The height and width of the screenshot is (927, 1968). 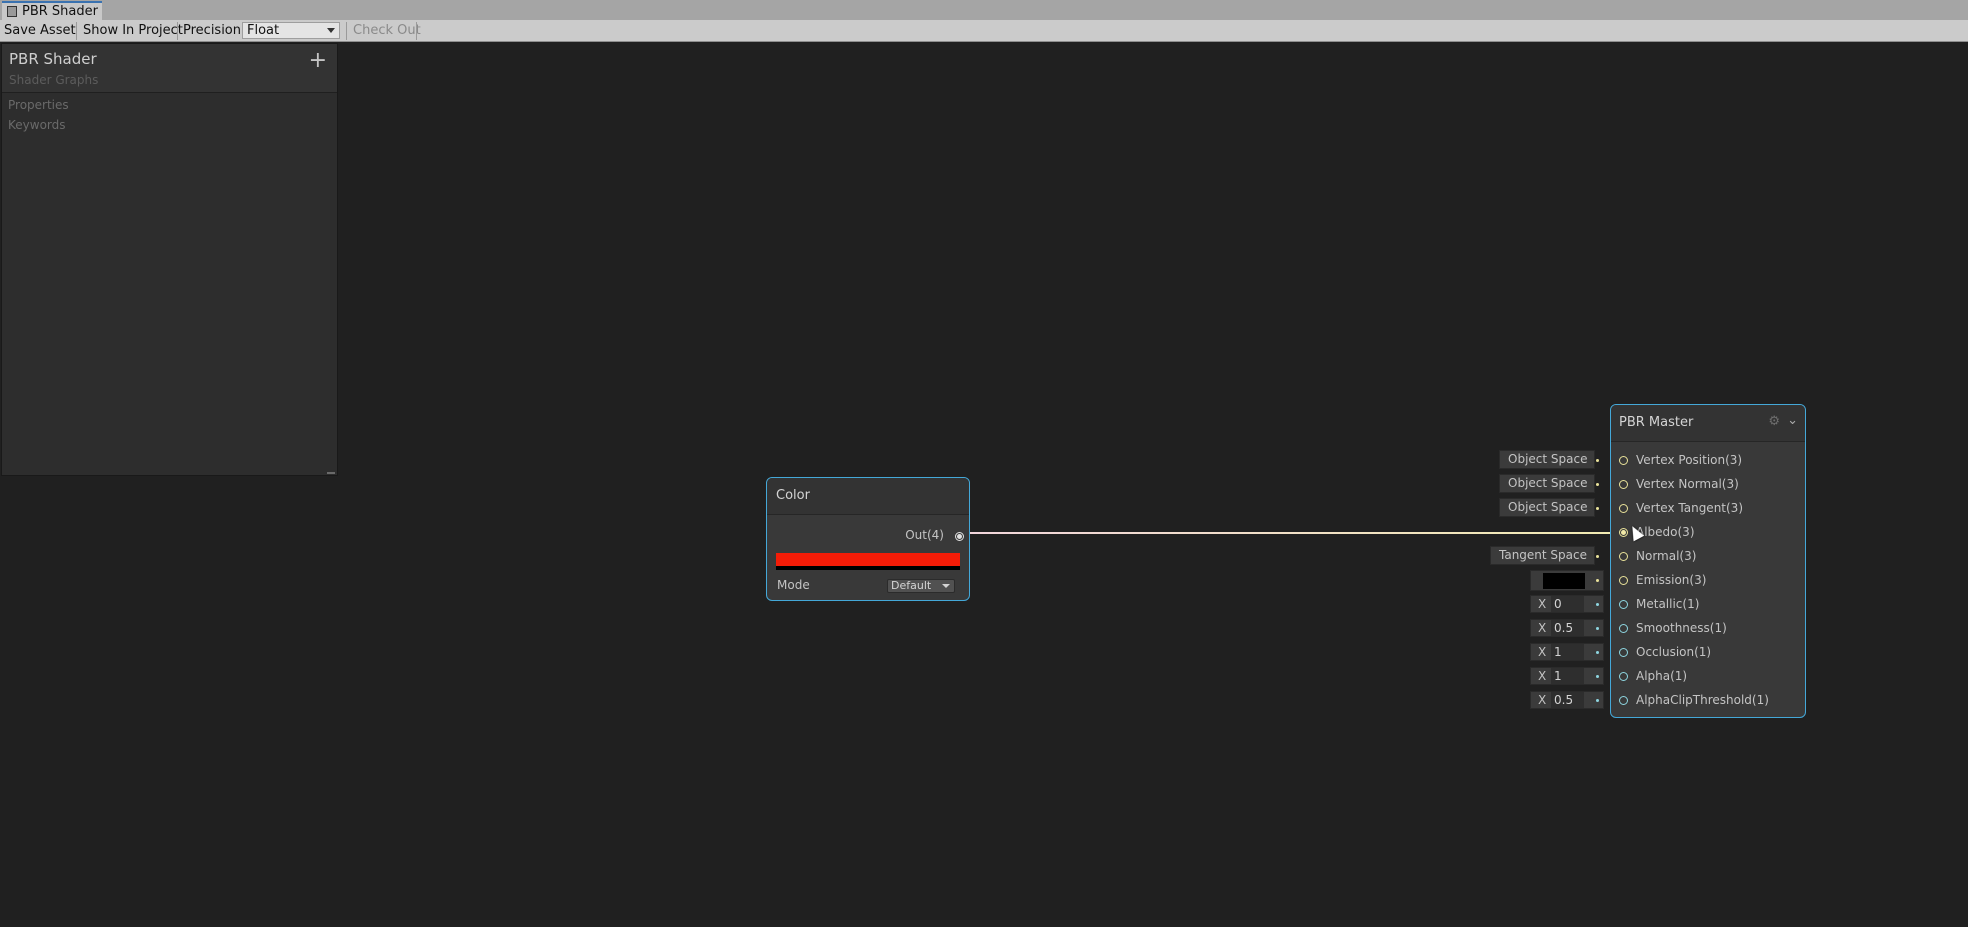 What do you see at coordinates (911, 585) in the screenshot?
I see `mode-value: Default` at bounding box center [911, 585].